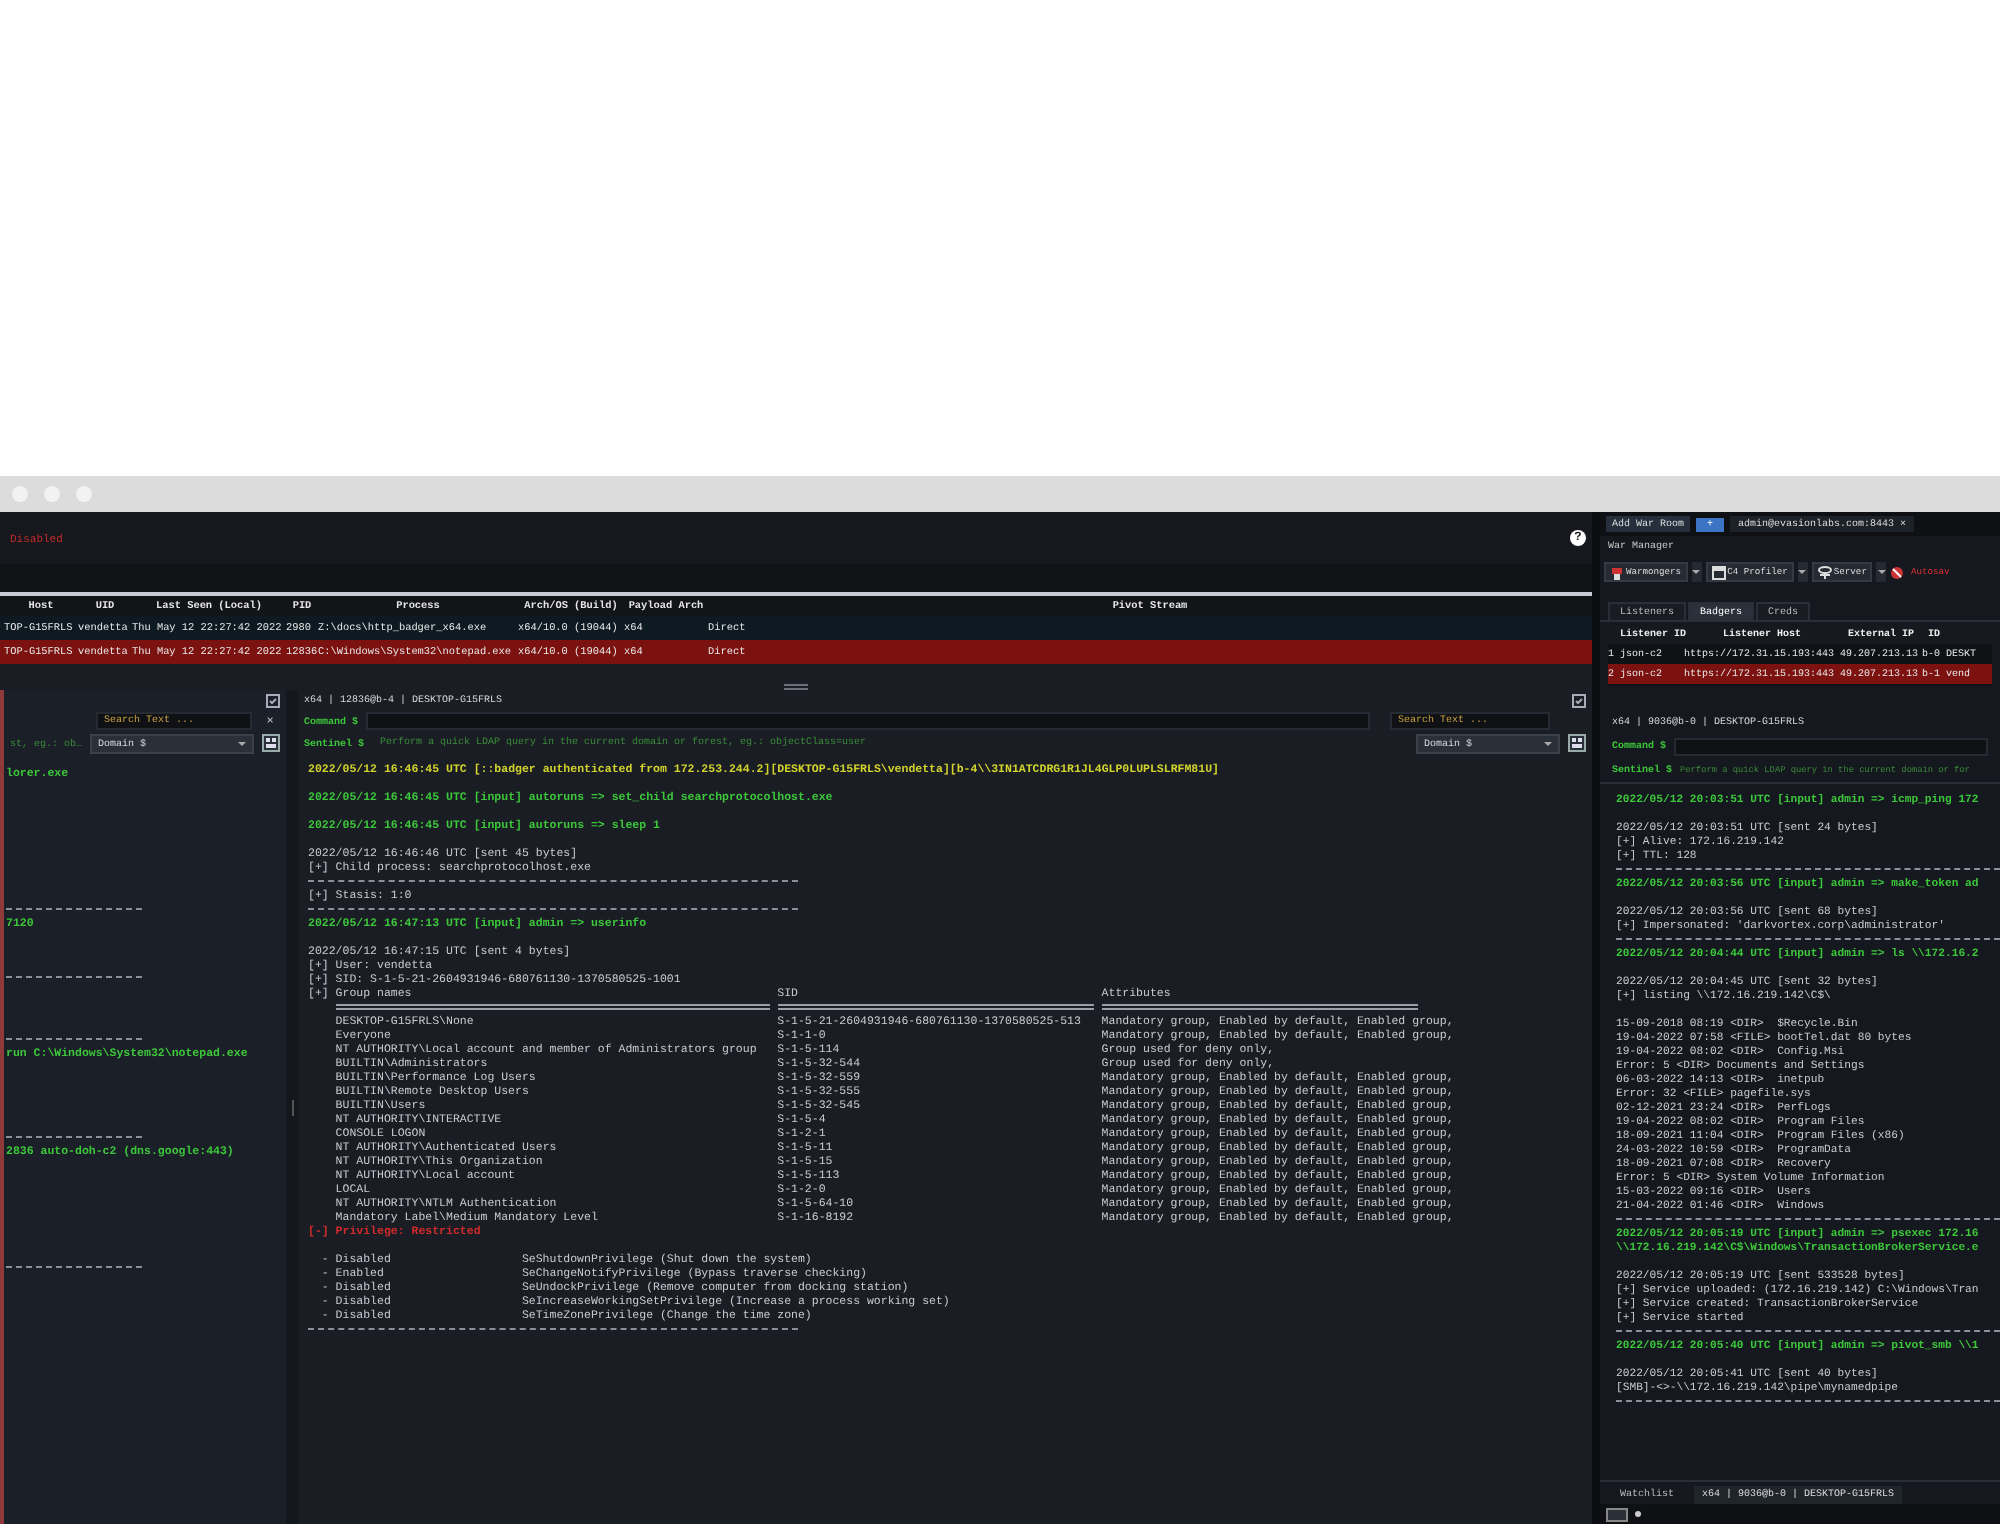 This screenshot has height=1524, width=2000. What do you see at coordinates (1638, 1514) in the screenshot?
I see `dot-icon` at bounding box center [1638, 1514].